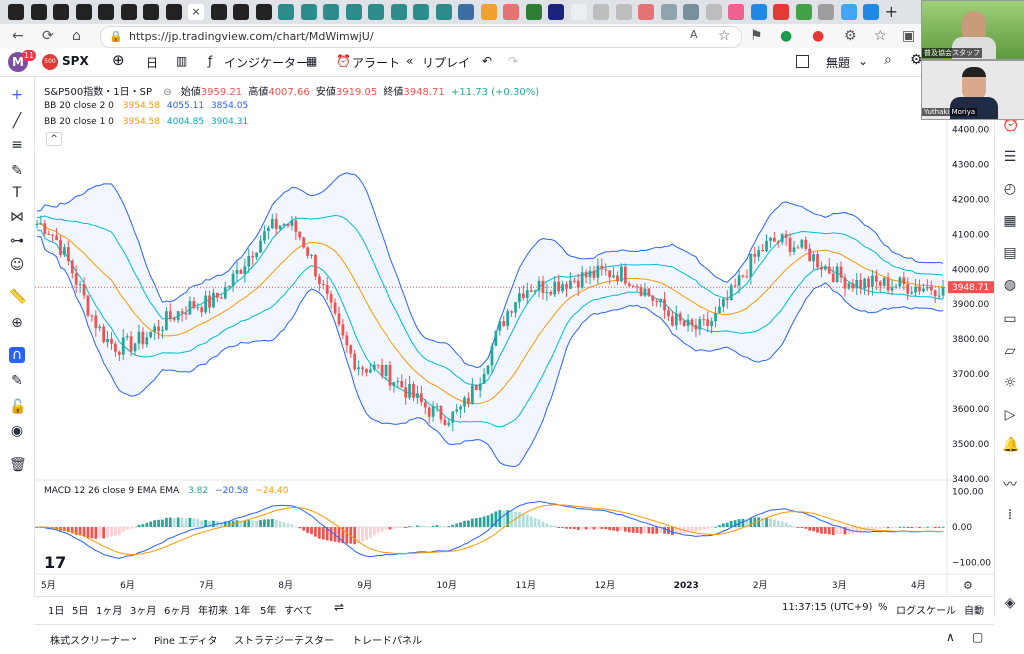  Describe the element at coordinates (177, 609) in the screenshot. I see `range-button: 6ヶ月` at that location.